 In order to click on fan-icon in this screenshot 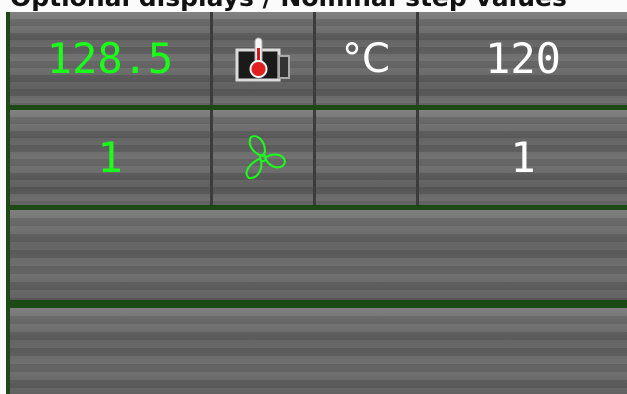, I will do `click(266, 156)`.